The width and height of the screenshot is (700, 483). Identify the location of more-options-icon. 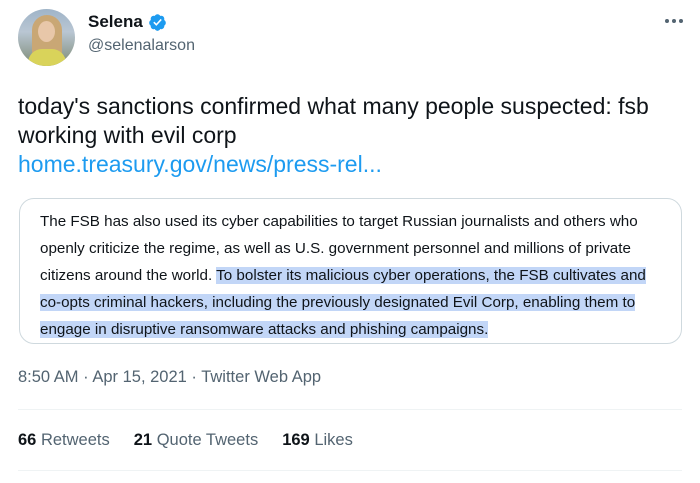
(674, 21).